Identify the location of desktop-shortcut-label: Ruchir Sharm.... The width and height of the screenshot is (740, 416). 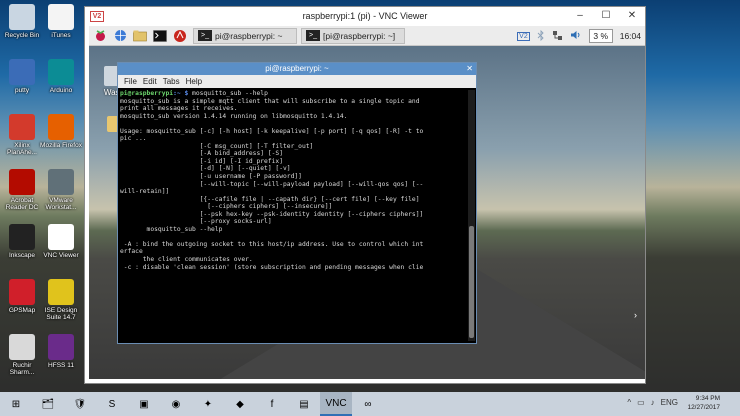
(22, 369).